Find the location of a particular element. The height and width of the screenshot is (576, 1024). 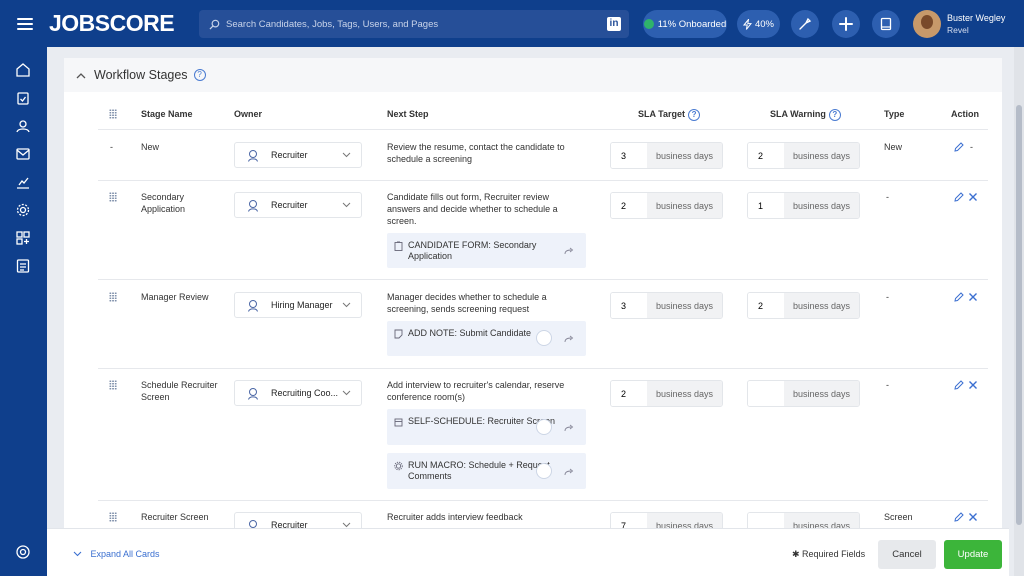

home-icon is located at coordinates (23, 70).